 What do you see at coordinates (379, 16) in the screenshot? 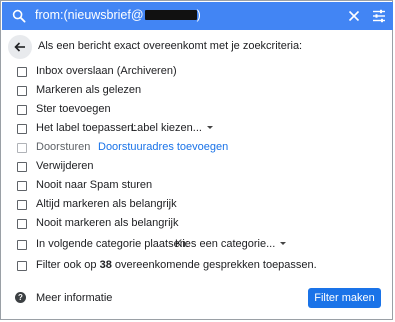
I see `tune-icon` at bounding box center [379, 16].